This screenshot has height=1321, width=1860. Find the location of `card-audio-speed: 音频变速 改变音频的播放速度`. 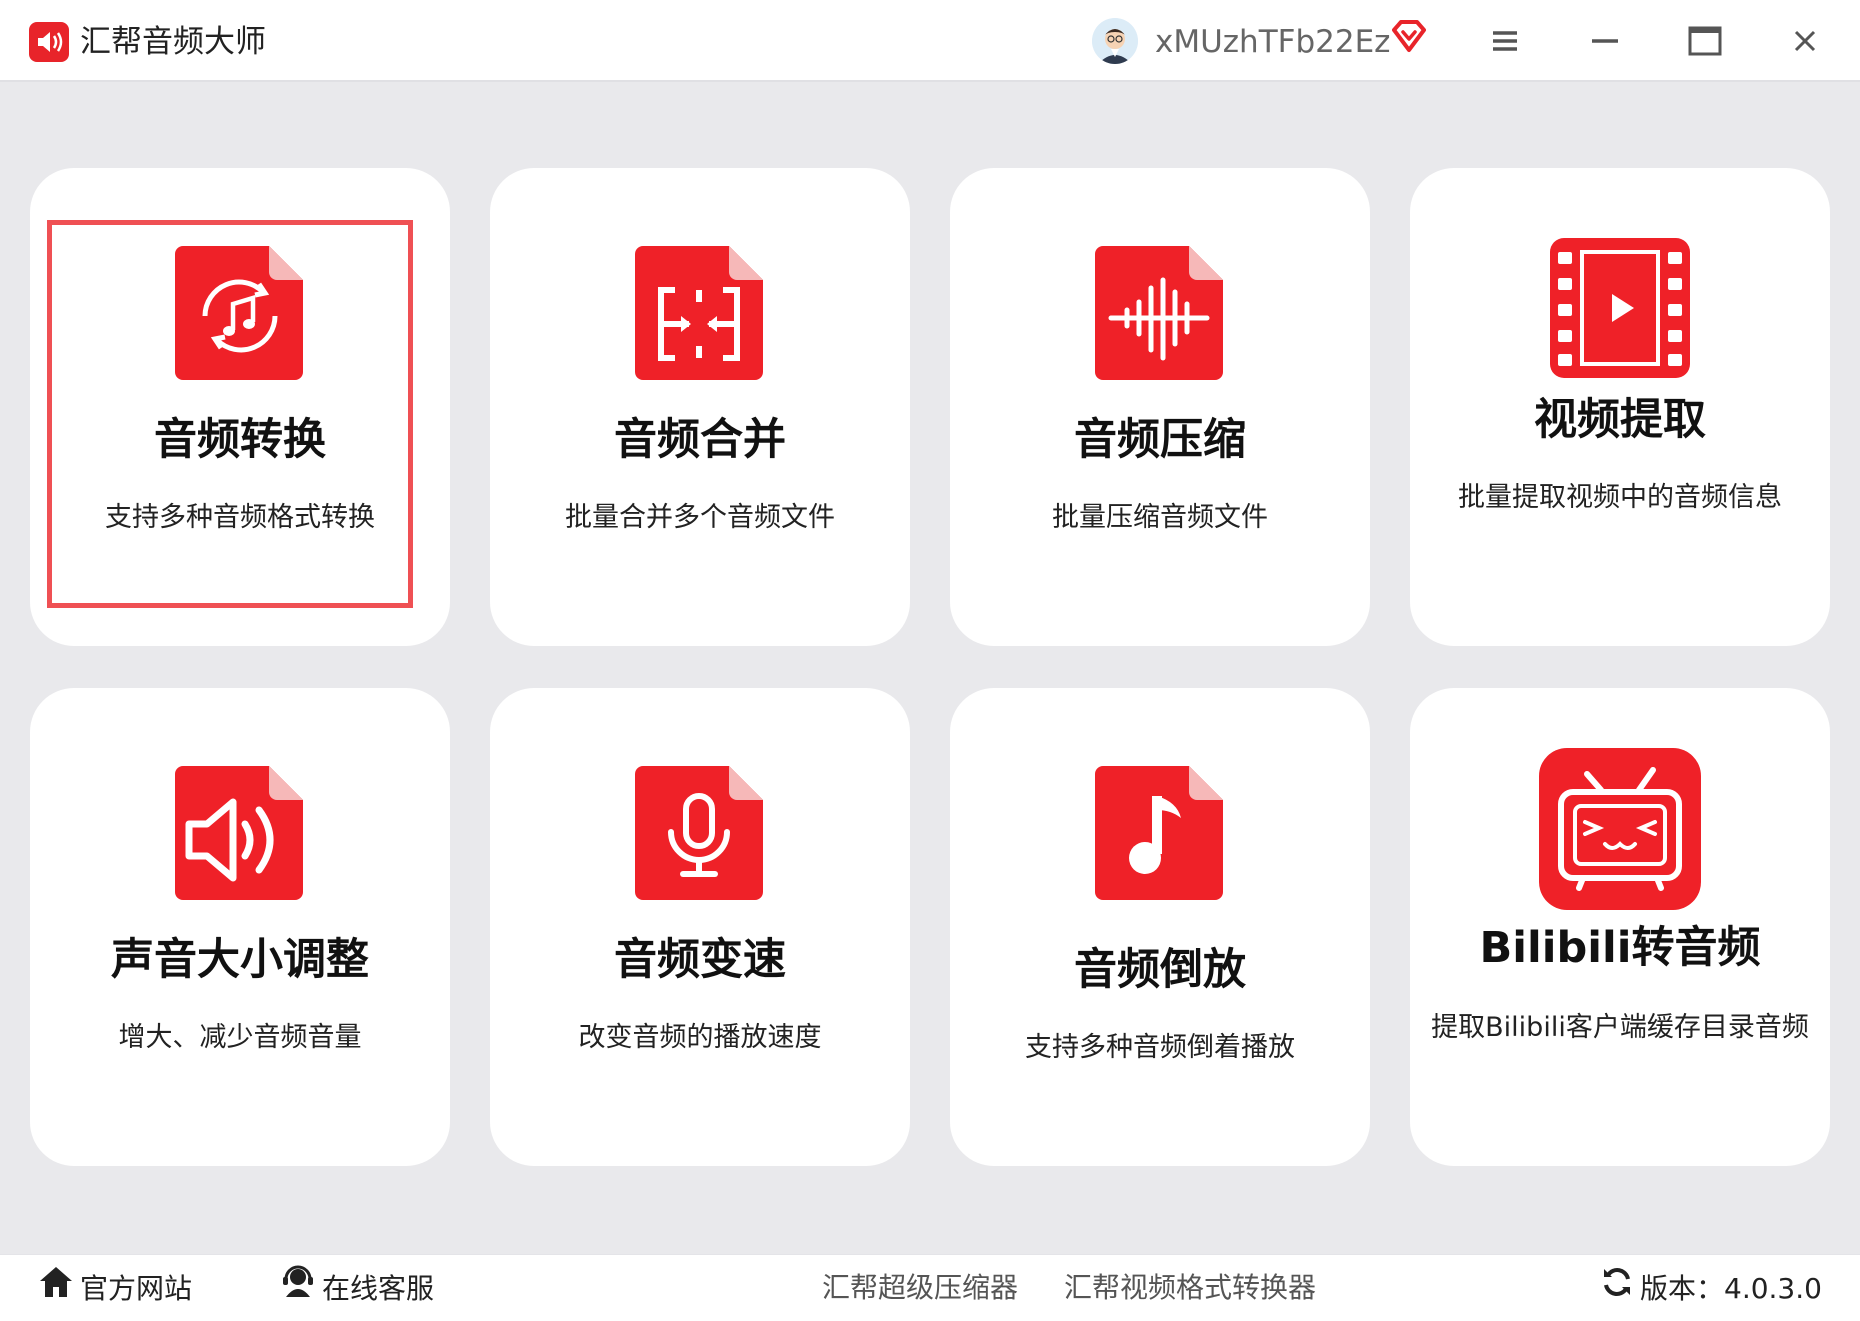

card-audio-speed: 音频变速 改变音频的播放速度 is located at coordinates (700, 927).